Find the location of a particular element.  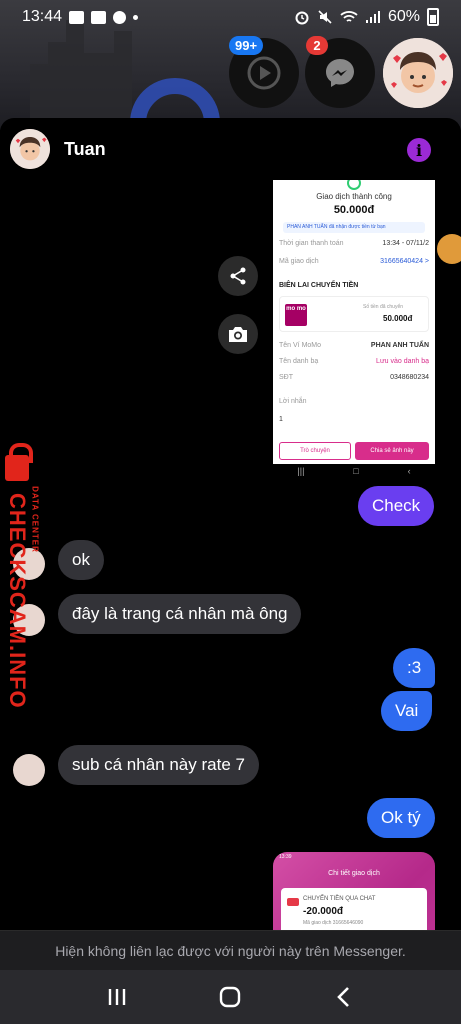

message-bubble-outgoing: Vai is located at coordinates (407, 711).